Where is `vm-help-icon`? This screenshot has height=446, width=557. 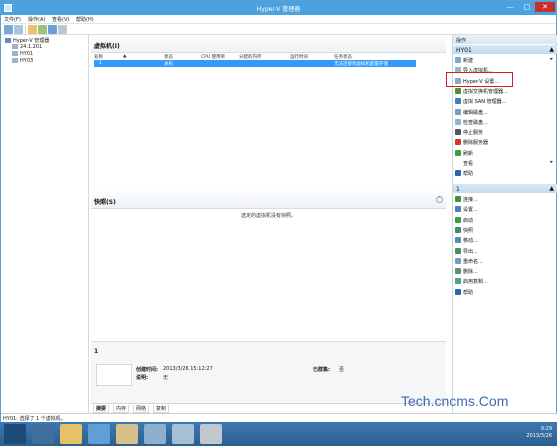
vm-help-icon is located at coordinates (458, 291).